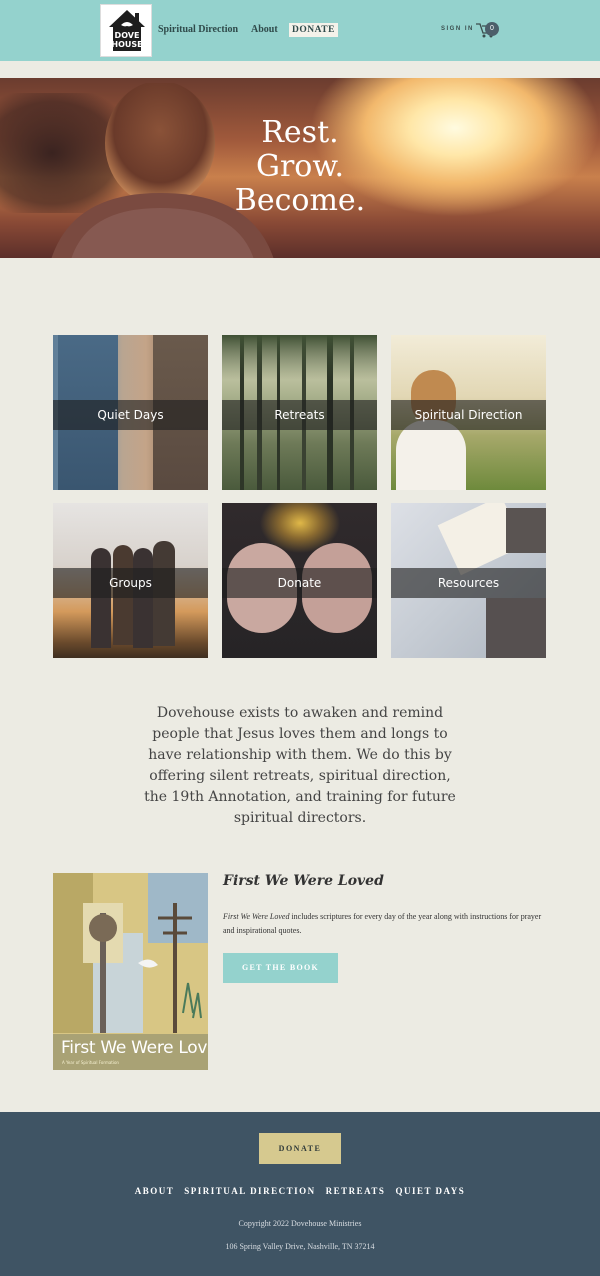 The width and height of the screenshot is (600, 1276). Describe the element at coordinates (356, 1191) in the screenshot. I see `footer-nav-retreats: RETREATS` at that location.